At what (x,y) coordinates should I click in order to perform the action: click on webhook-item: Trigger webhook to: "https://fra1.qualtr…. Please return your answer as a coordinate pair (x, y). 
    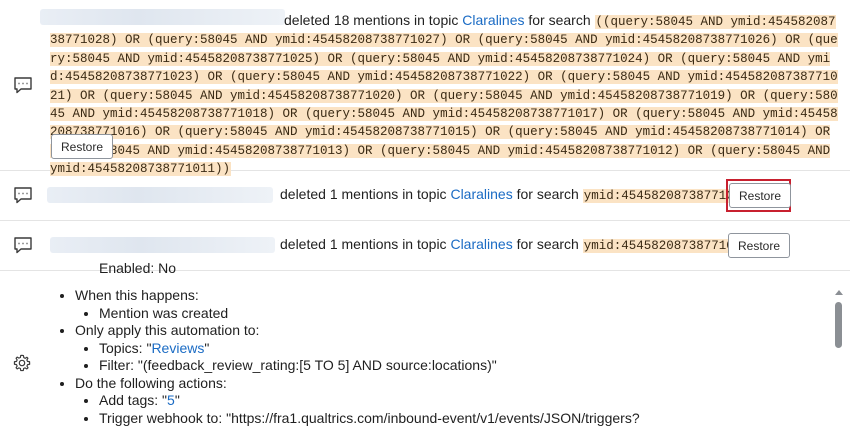
    Looking at the image, I should click on (369, 418).